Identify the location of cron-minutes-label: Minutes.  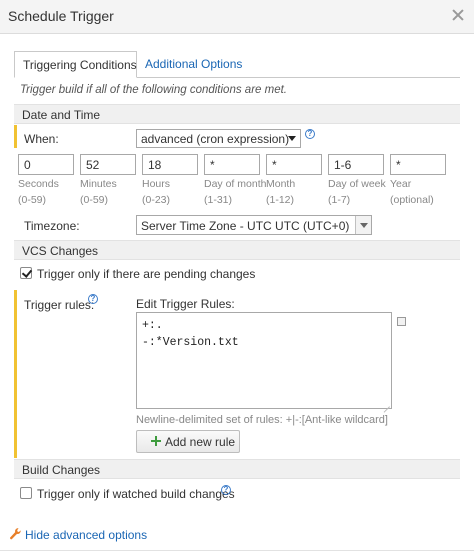
(98, 184).